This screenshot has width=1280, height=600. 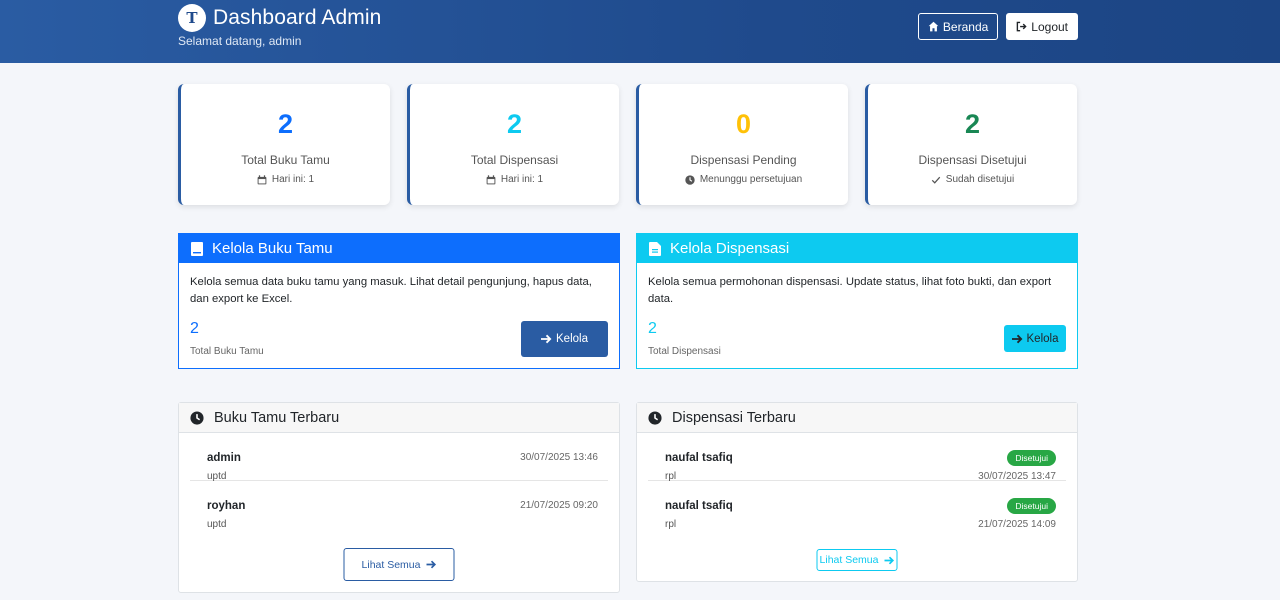 I want to click on applicant-group: rpl, so click(x=671, y=524).